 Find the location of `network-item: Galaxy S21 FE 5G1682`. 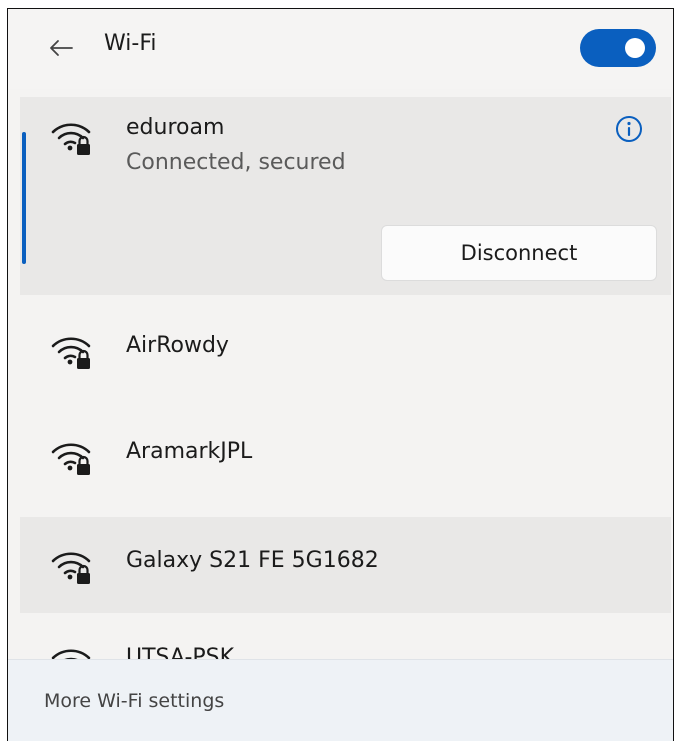

network-item: Galaxy S21 FE 5G1682 is located at coordinates (345, 565).